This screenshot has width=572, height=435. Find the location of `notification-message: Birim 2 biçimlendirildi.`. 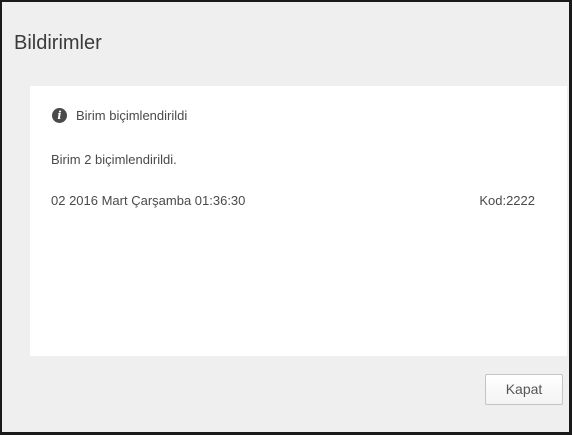

notification-message: Birim 2 biçimlendirildi. is located at coordinates (114, 159).